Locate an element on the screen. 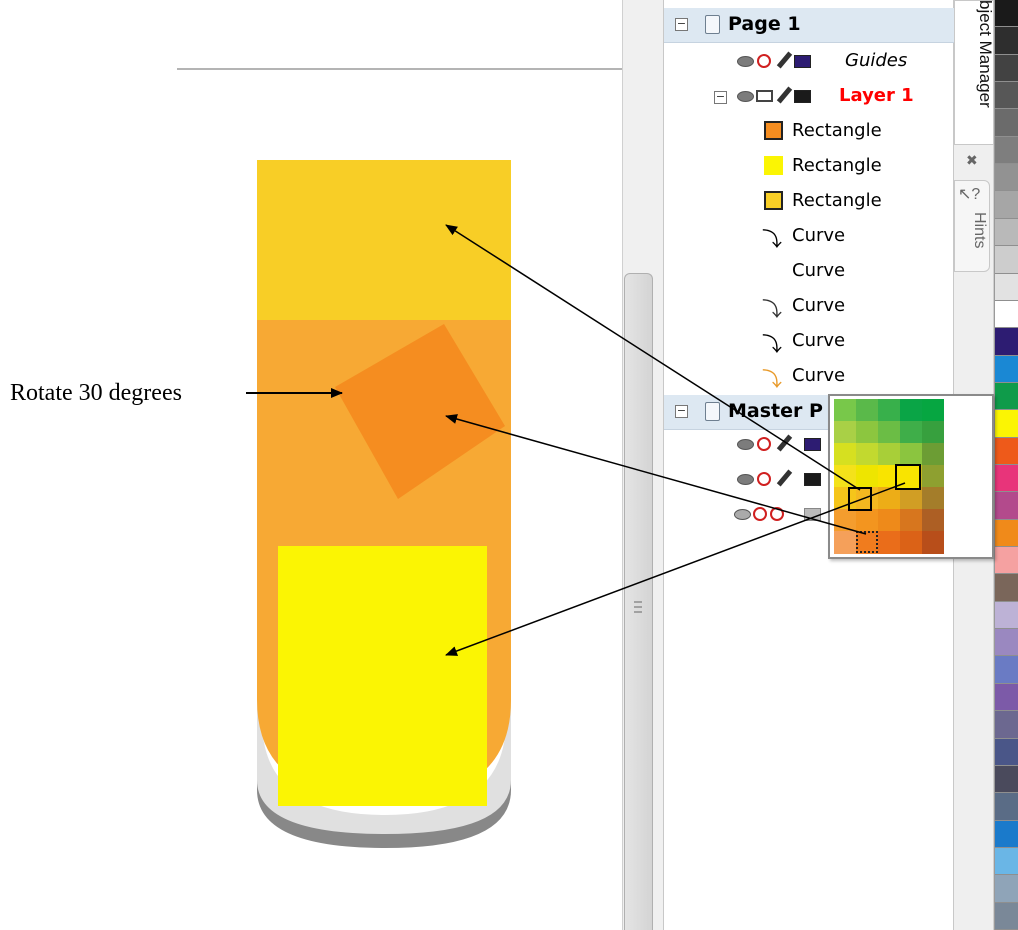  no-edit-icon is located at coordinates (777, 514).